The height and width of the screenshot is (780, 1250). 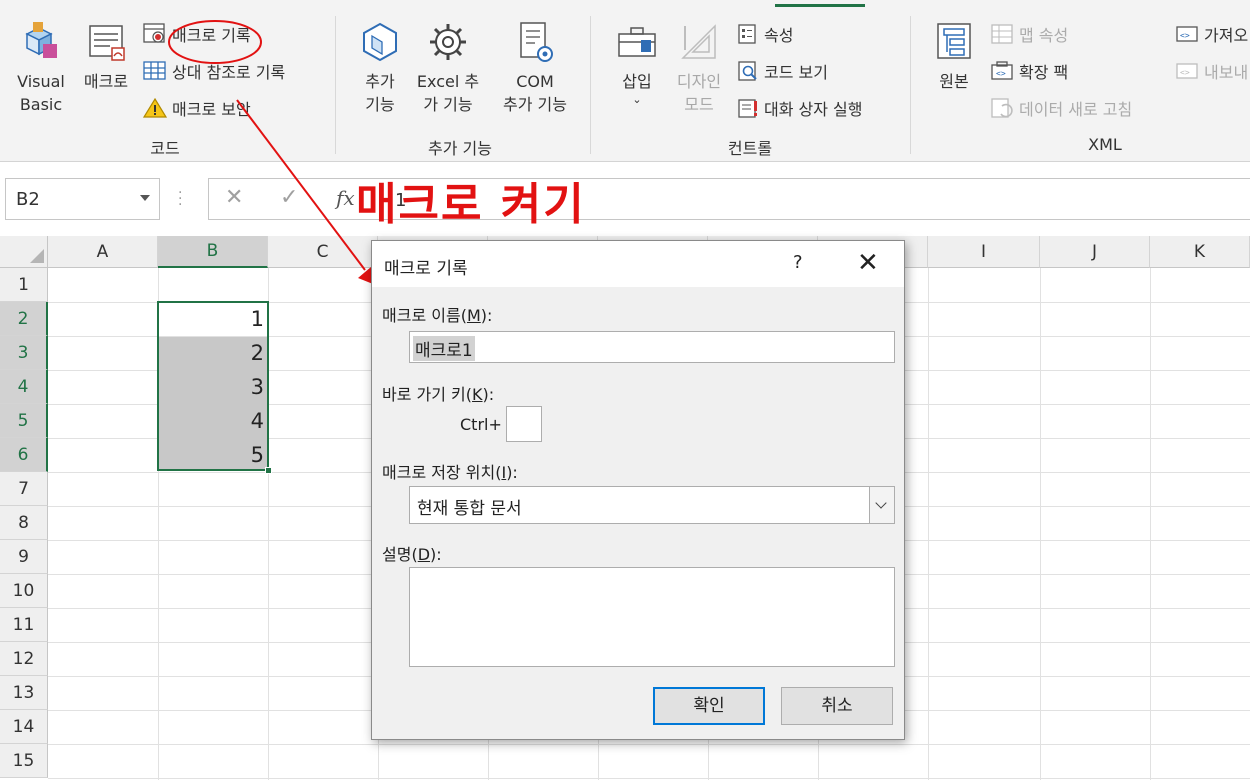 What do you see at coordinates (24, 693) in the screenshot?
I see `row-header-13: 13` at bounding box center [24, 693].